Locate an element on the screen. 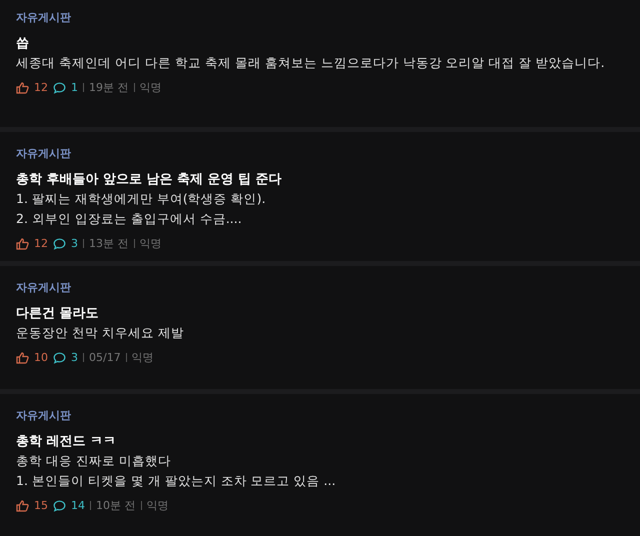 This screenshot has height=536, width=640. post-time: 13분 전 is located at coordinates (108, 243).